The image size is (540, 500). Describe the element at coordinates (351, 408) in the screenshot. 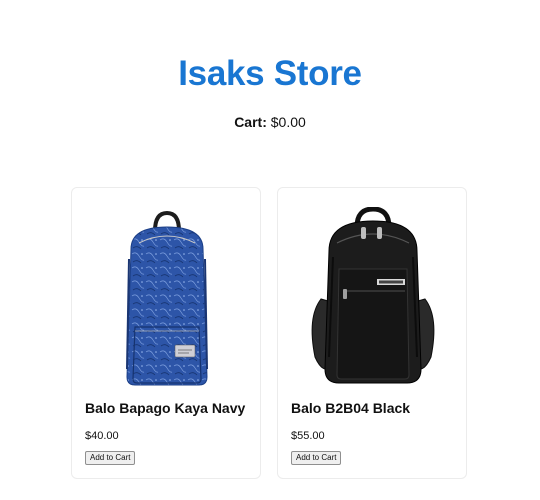

I see `product-name: Balo B2B04 Black` at that location.